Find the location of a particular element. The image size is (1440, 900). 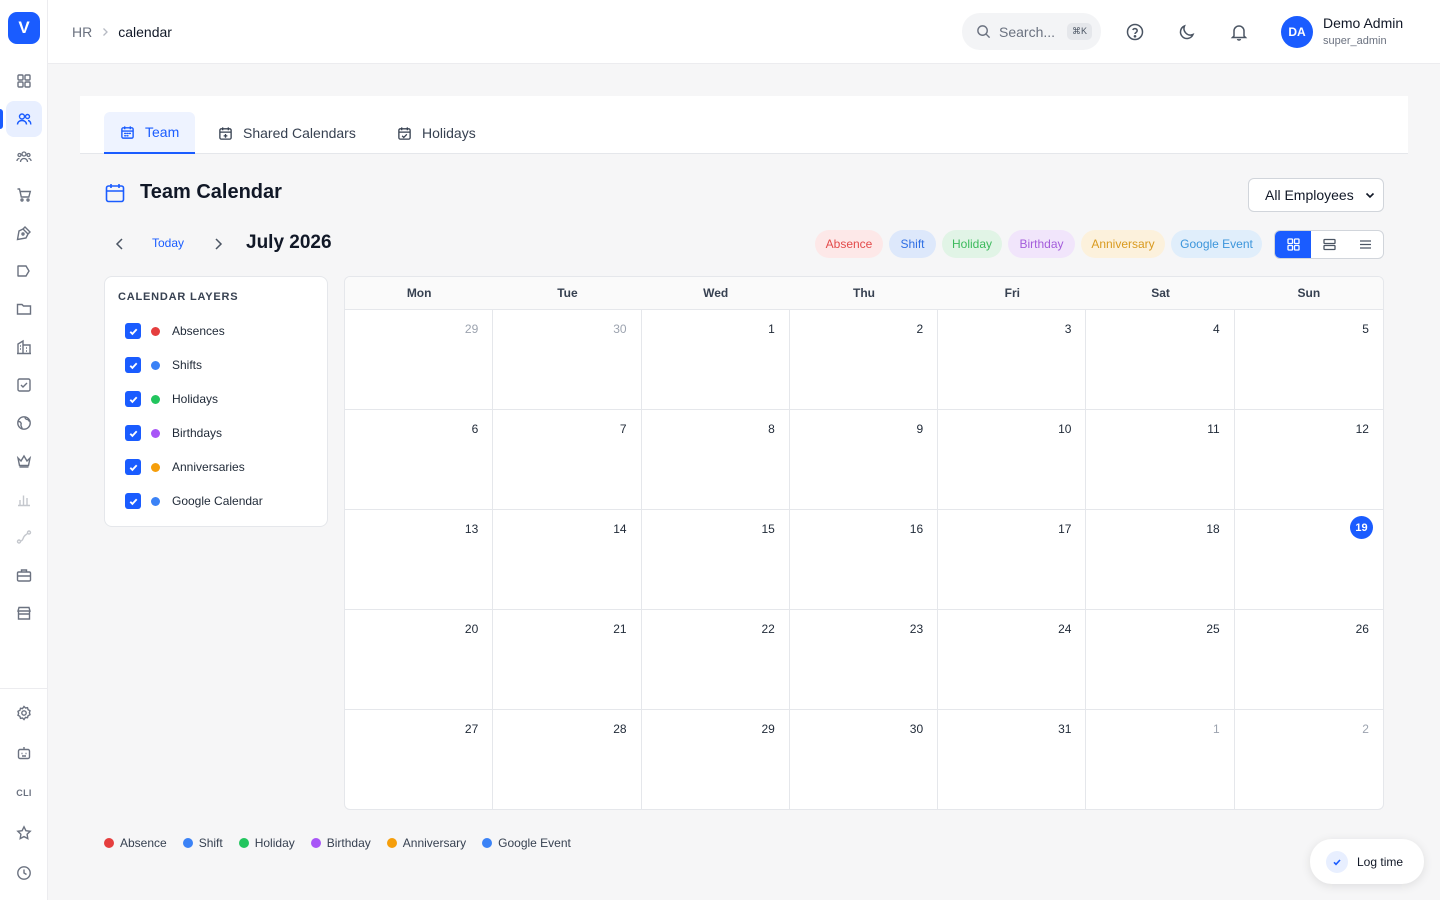

calendar-day-cell: 15 is located at coordinates (715, 560).